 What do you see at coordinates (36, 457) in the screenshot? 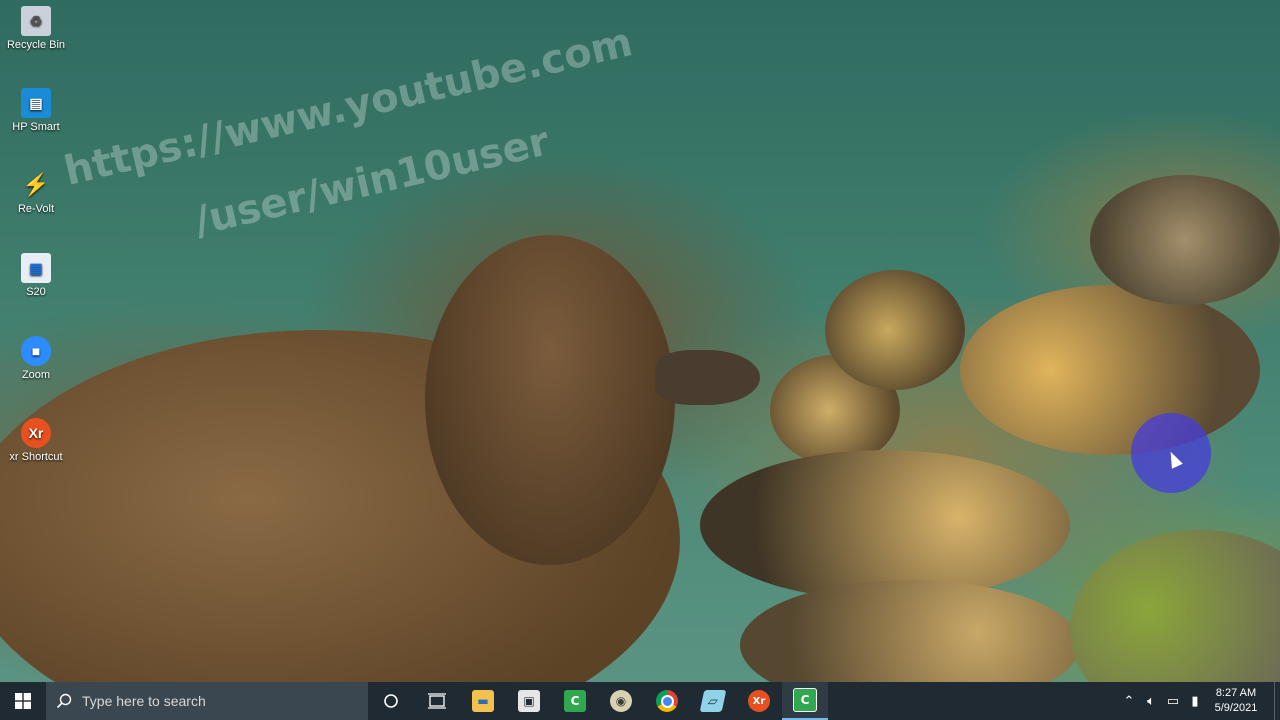
I see `desktop-icon-label: xr Shortcut` at bounding box center [36, 457].